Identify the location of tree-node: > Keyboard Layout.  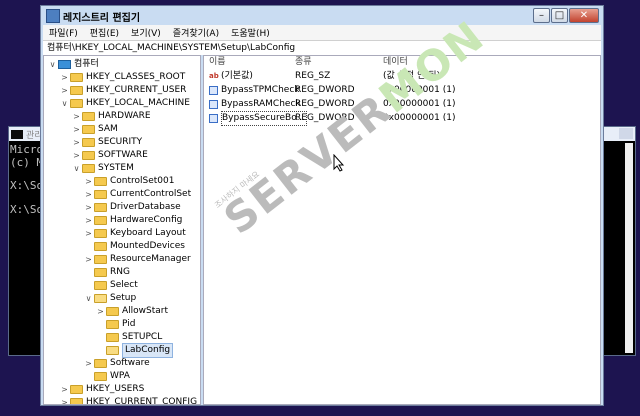
(135, 233).